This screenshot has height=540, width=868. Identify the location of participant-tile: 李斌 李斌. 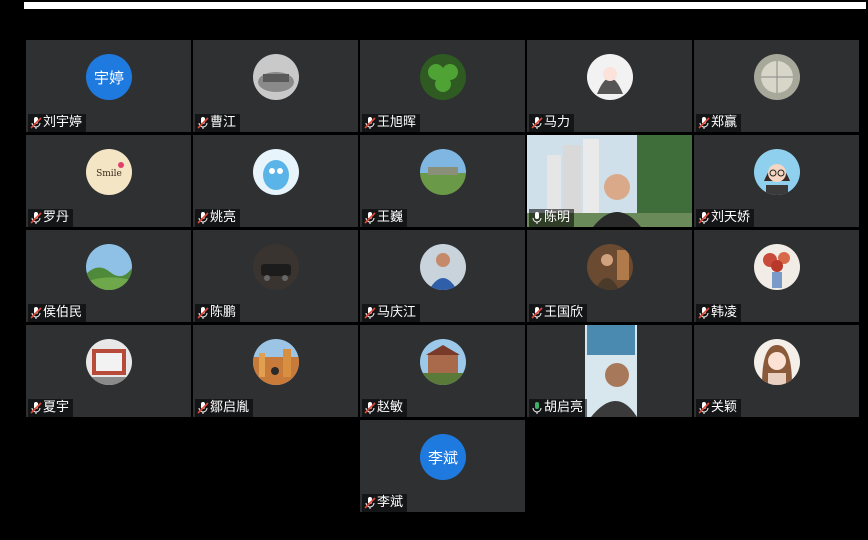
(442, 466).